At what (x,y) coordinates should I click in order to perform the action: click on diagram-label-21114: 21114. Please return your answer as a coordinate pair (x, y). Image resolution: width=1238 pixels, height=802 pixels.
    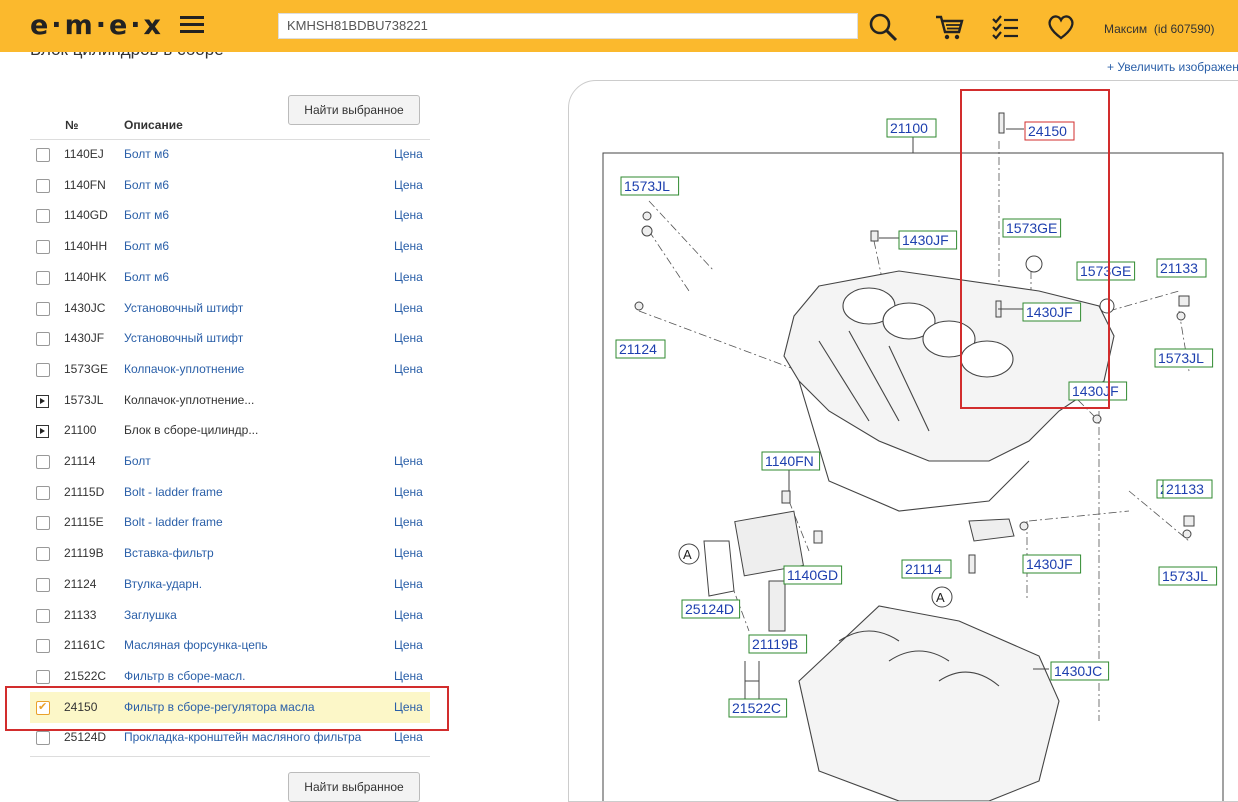
    Looking at the image, I should click on (926, 569).